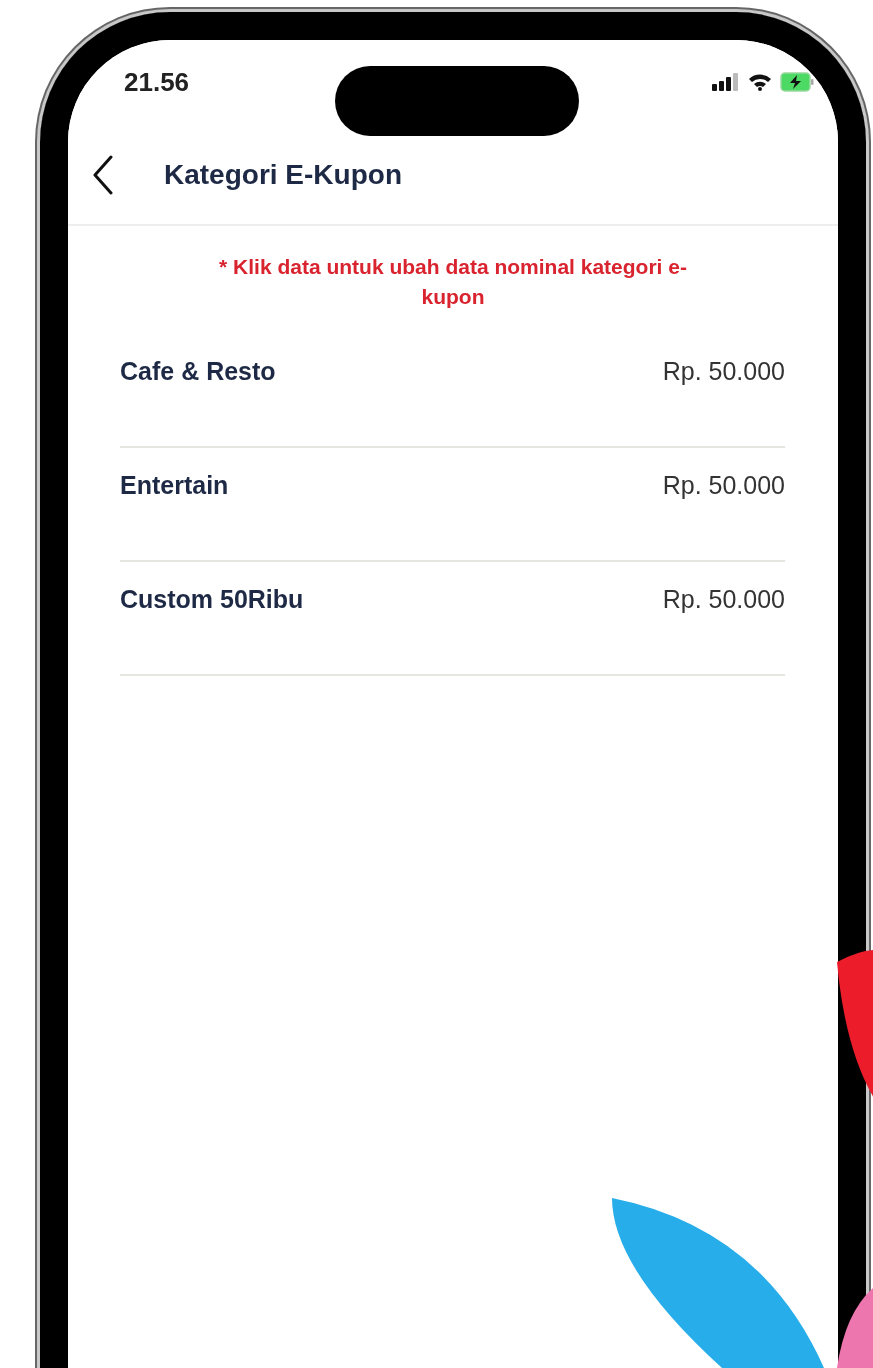 This screenshot has width=873, height=1368. Describe the element at coordinates (212, 599) in the screenshot. I see `category-name: Custom 50Ribu` at that location.